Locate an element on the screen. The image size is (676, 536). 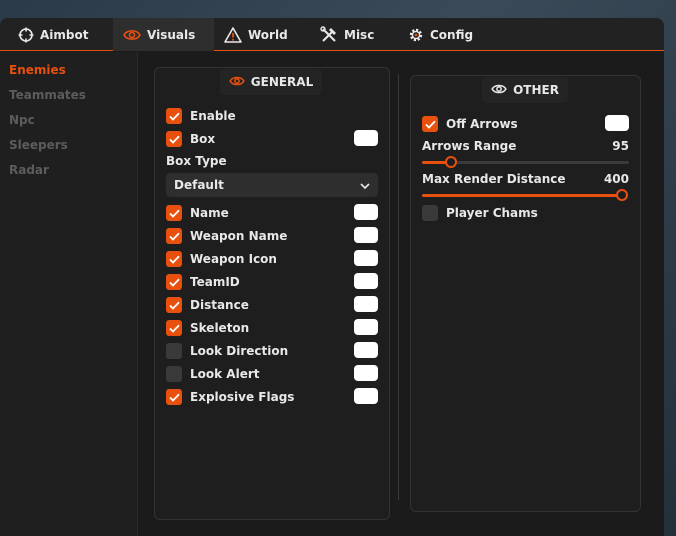
chevron-down-icon is located at coordinates (365, 185).